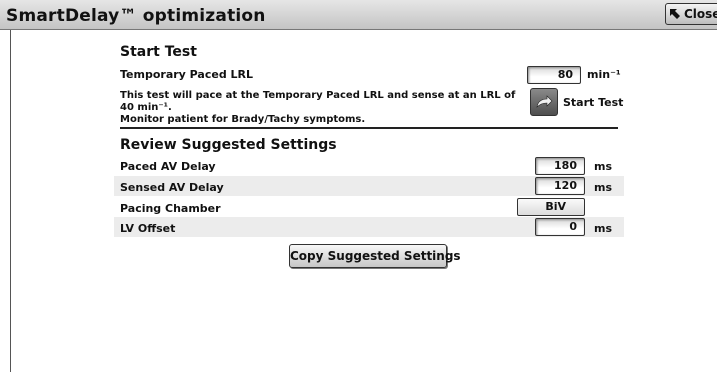 This screenshot has width=717, height=372. Describe the element at coordinates (675, 14) in the screenshot. I see `arrow-up-left-icon` at that location.